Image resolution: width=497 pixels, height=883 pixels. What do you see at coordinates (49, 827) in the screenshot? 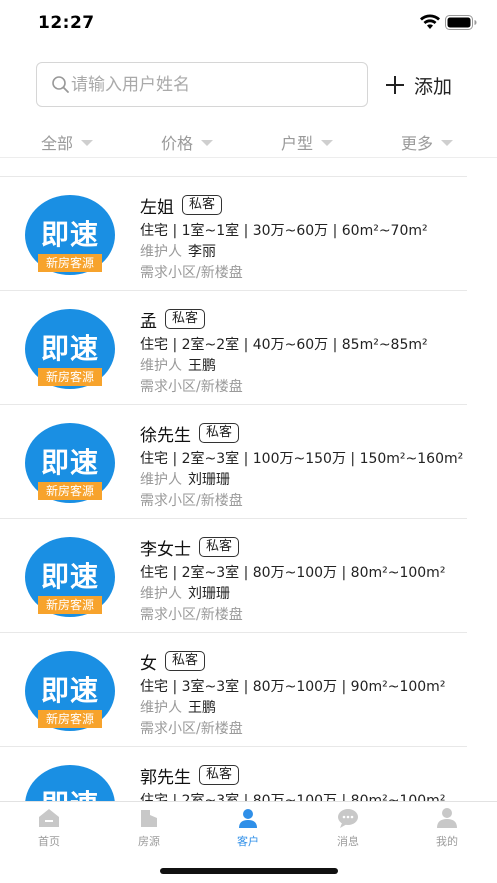
I see `tab-home: 首页` at bounding box center [49, 827].